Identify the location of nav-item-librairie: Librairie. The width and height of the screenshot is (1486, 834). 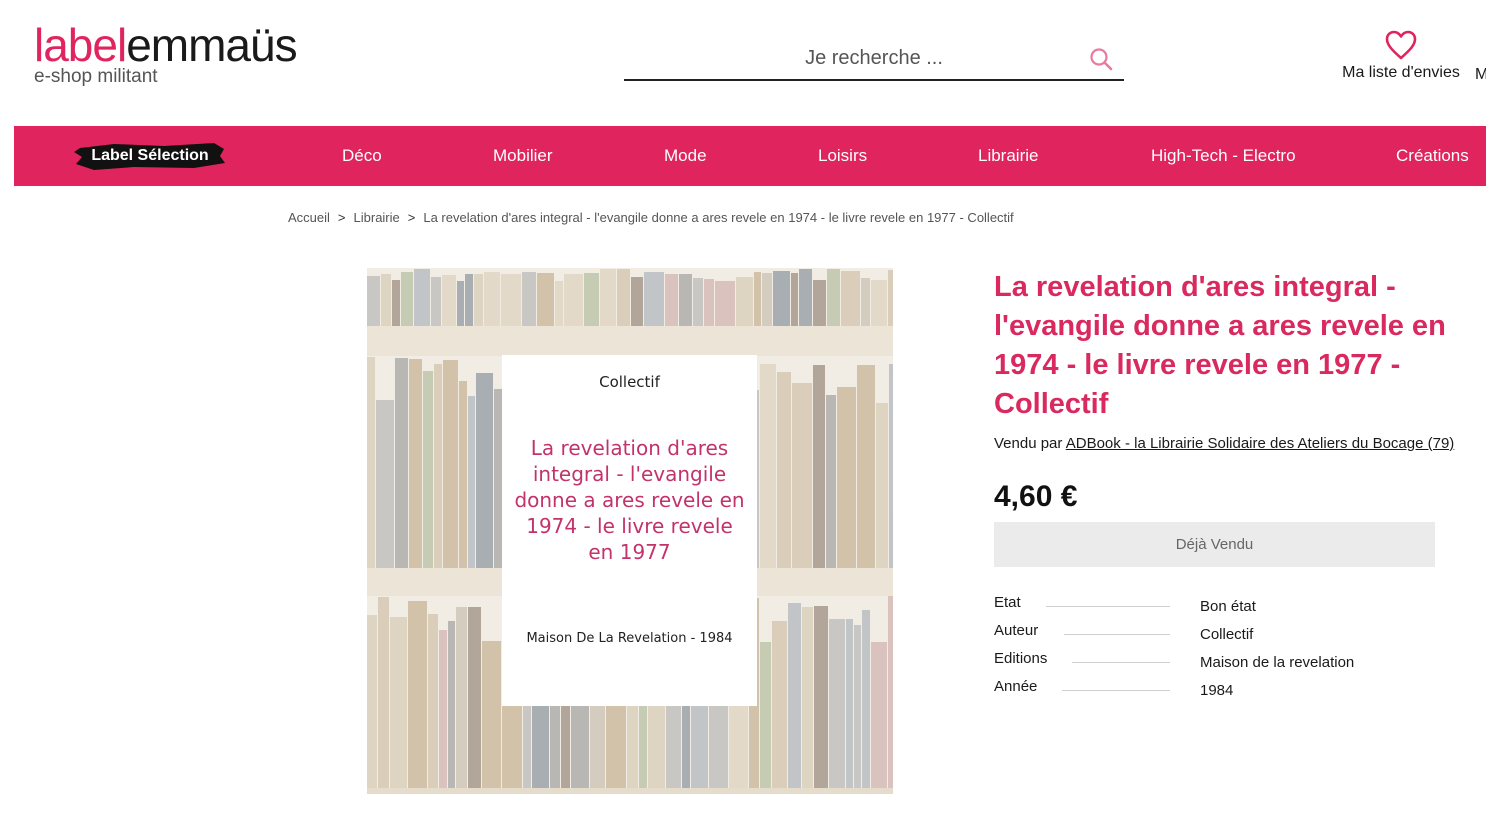
(1008, 156).